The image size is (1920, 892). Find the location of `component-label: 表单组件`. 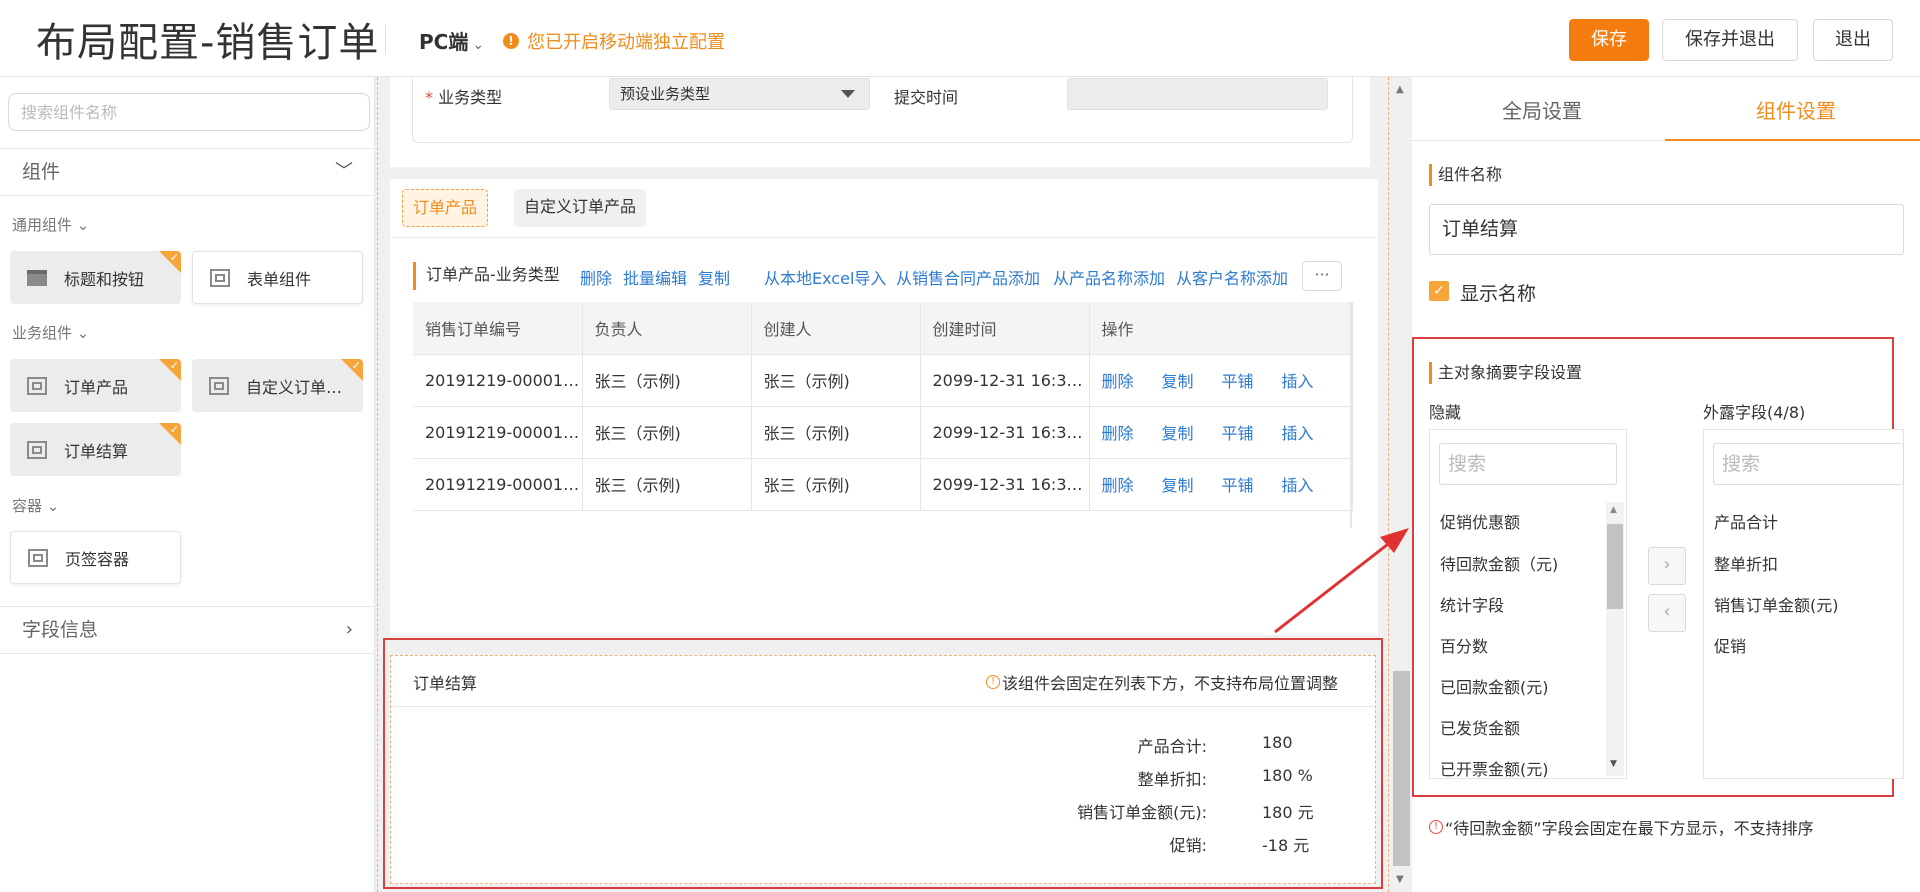

component-label: 表单组件 is located at coordinates (279, 279).